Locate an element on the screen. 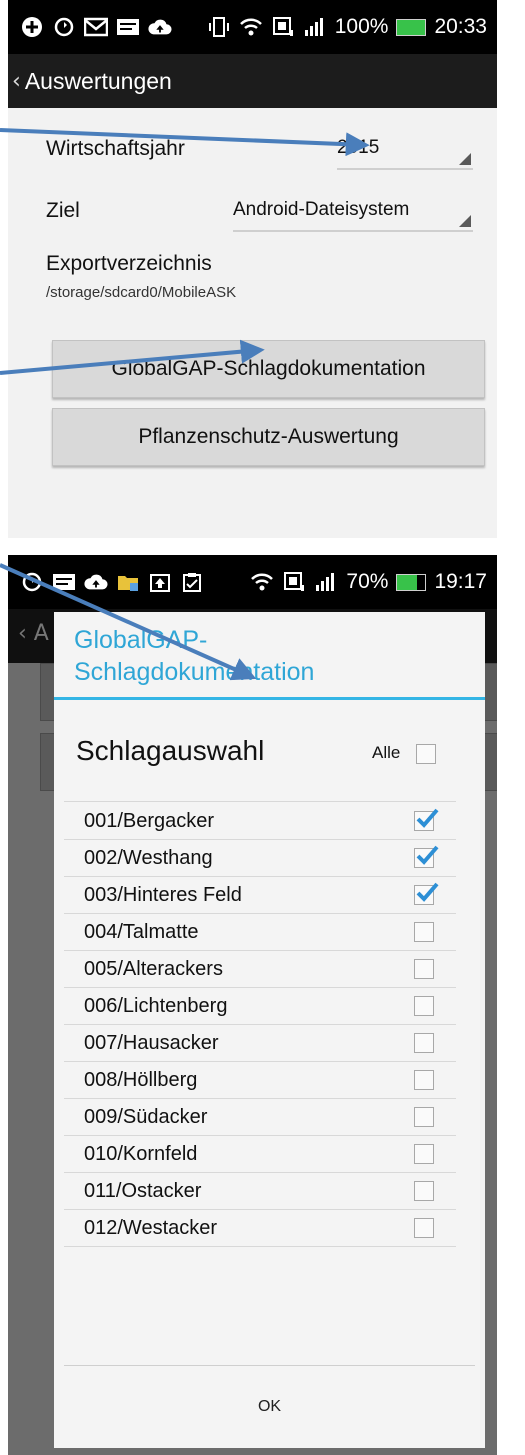  status-bar: 100% 20:33 is located at coordinates (252, 27).